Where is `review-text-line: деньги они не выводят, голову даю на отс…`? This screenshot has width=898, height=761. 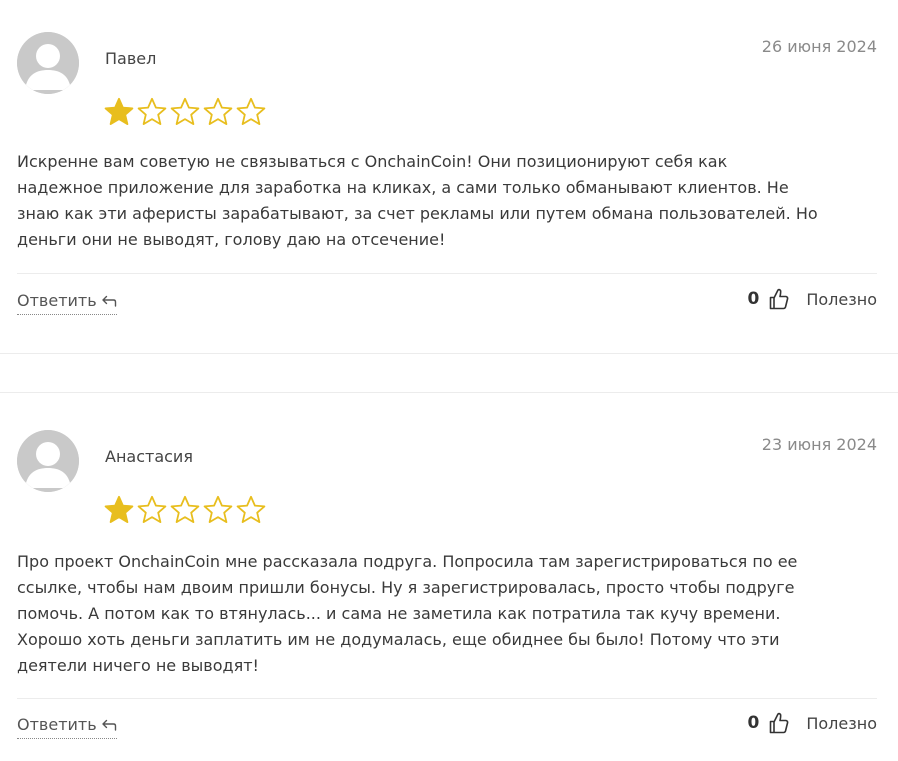 review-text-line: деньги они не выводят, голову даю на отс… is located at coordinates (231, 239).